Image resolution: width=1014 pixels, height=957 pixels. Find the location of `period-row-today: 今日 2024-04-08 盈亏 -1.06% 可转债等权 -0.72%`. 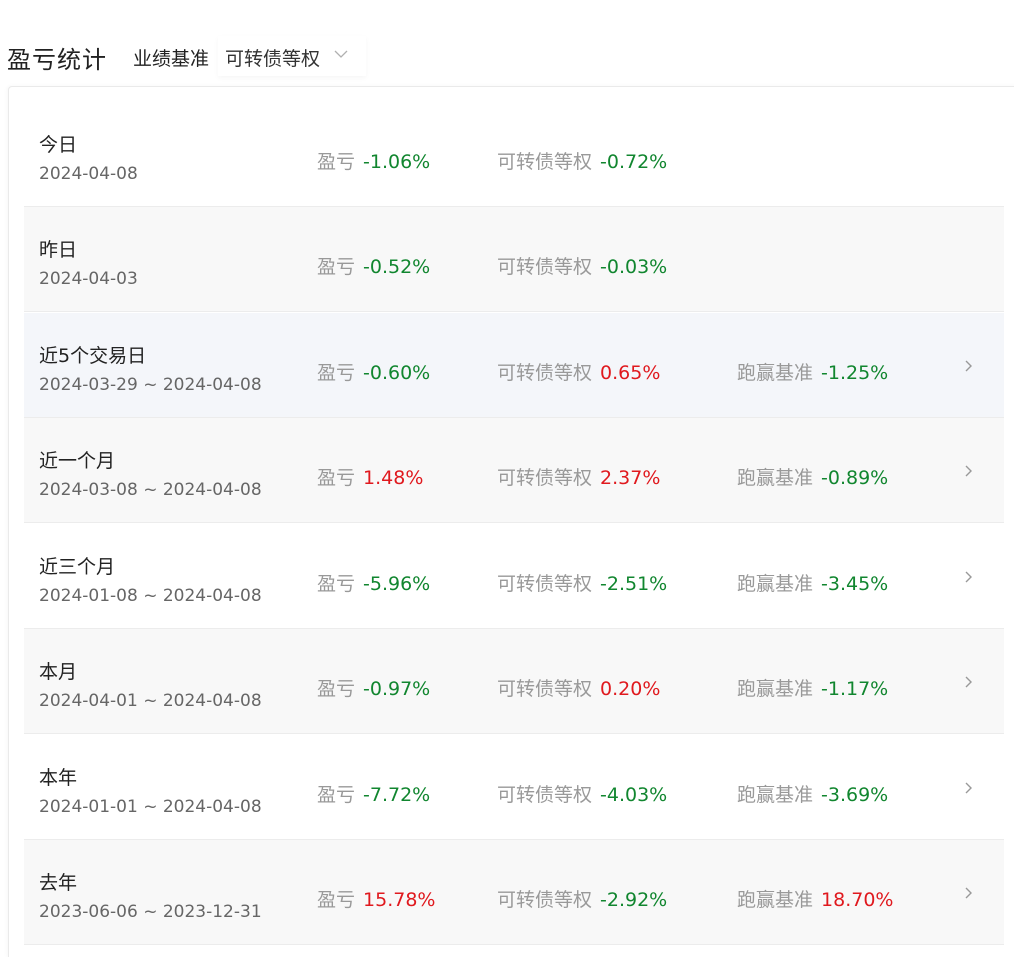

period-row-today: 今日 2024-04-08 盈亏 -1.06% 可转债等权 -0.72% is located at coordinates (514, 154).